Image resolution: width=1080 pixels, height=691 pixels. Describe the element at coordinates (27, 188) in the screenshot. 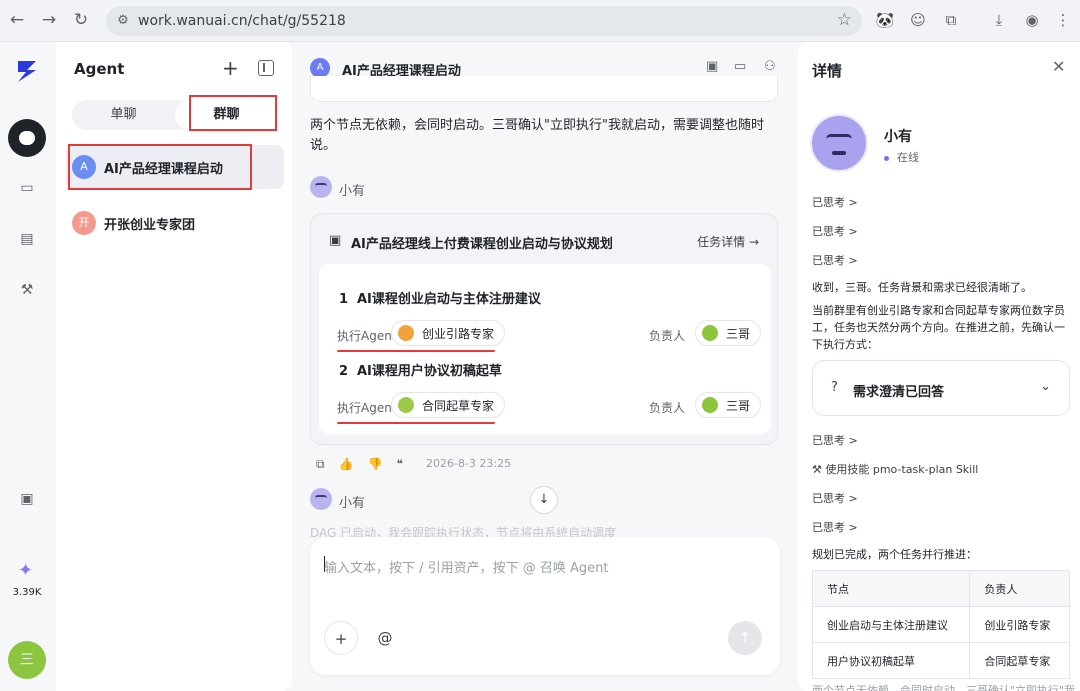

I see `folder-nav-icon: ▭` at that location.